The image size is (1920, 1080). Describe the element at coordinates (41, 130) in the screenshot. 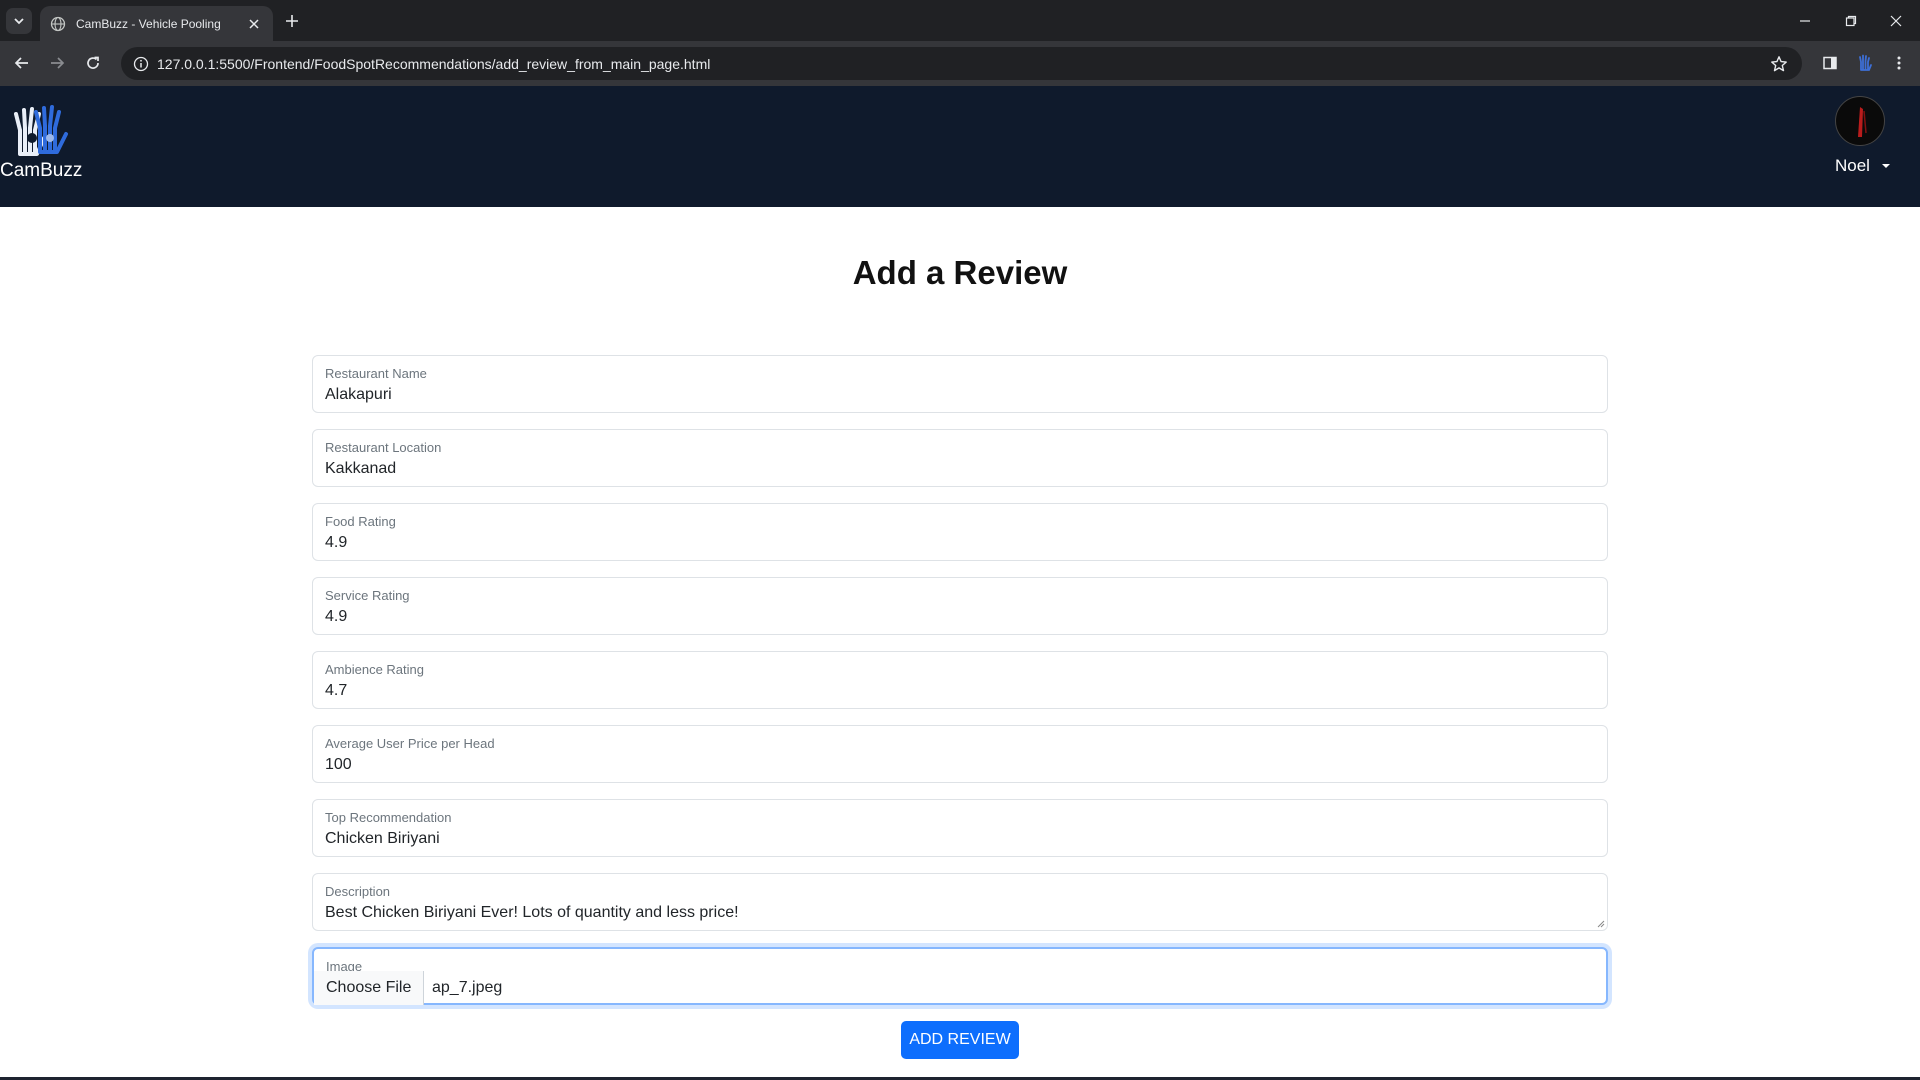

I see `hand-logo-icon` at that location.